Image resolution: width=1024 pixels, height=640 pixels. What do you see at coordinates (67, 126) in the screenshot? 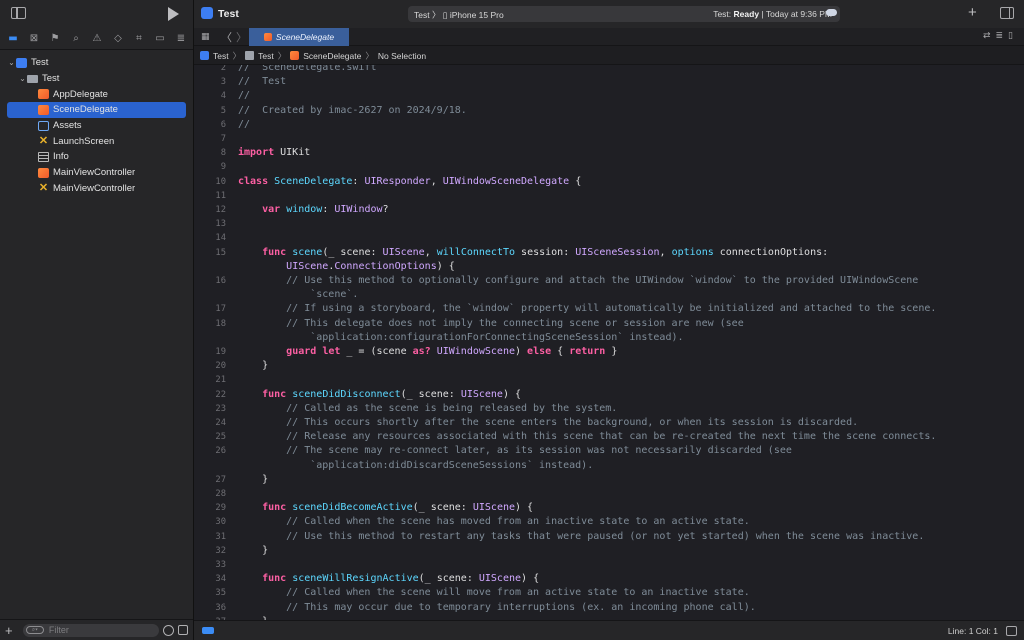
I see `file-tree-label: Assets` at bounding box center [67, 126].